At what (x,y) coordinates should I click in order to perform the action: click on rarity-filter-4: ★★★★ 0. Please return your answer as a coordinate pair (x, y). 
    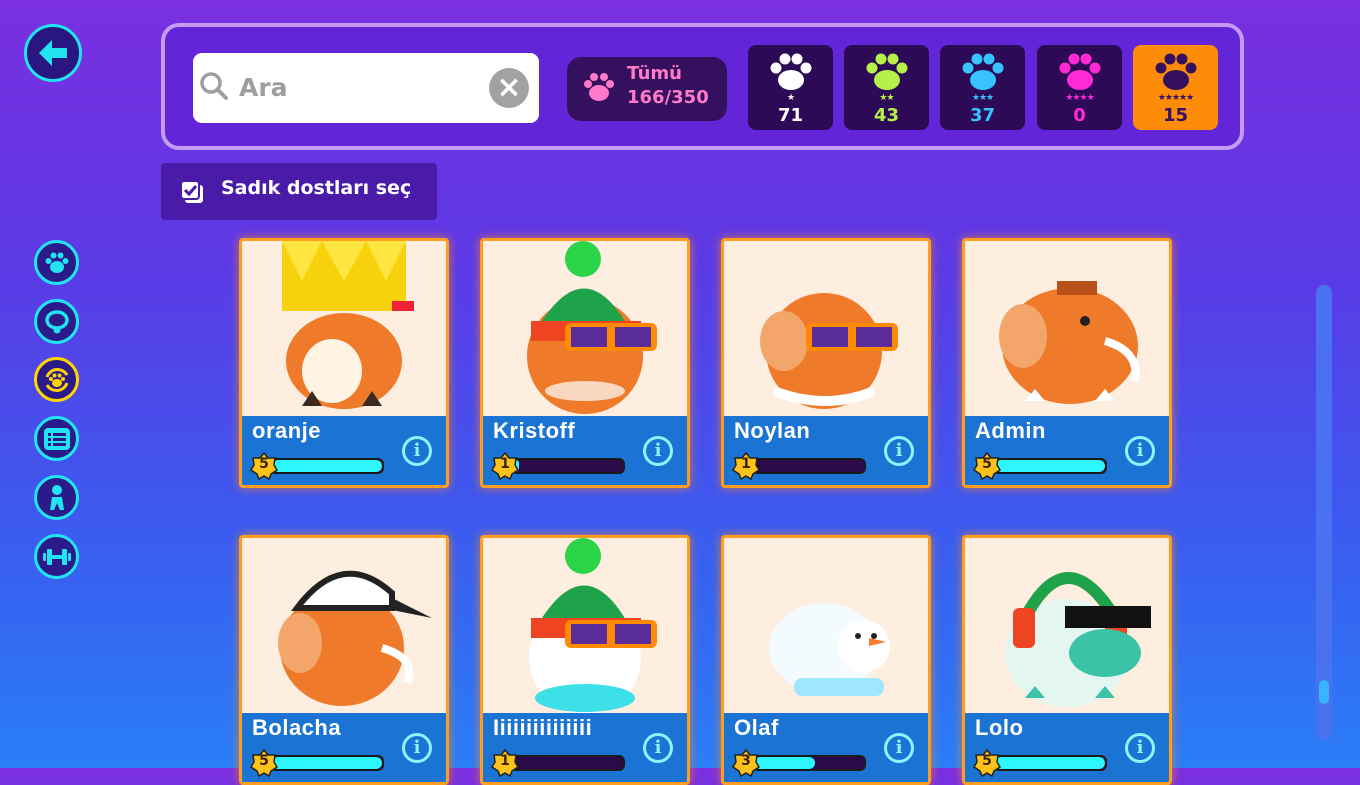
    Looking at the image, I should click on (1079, 87).